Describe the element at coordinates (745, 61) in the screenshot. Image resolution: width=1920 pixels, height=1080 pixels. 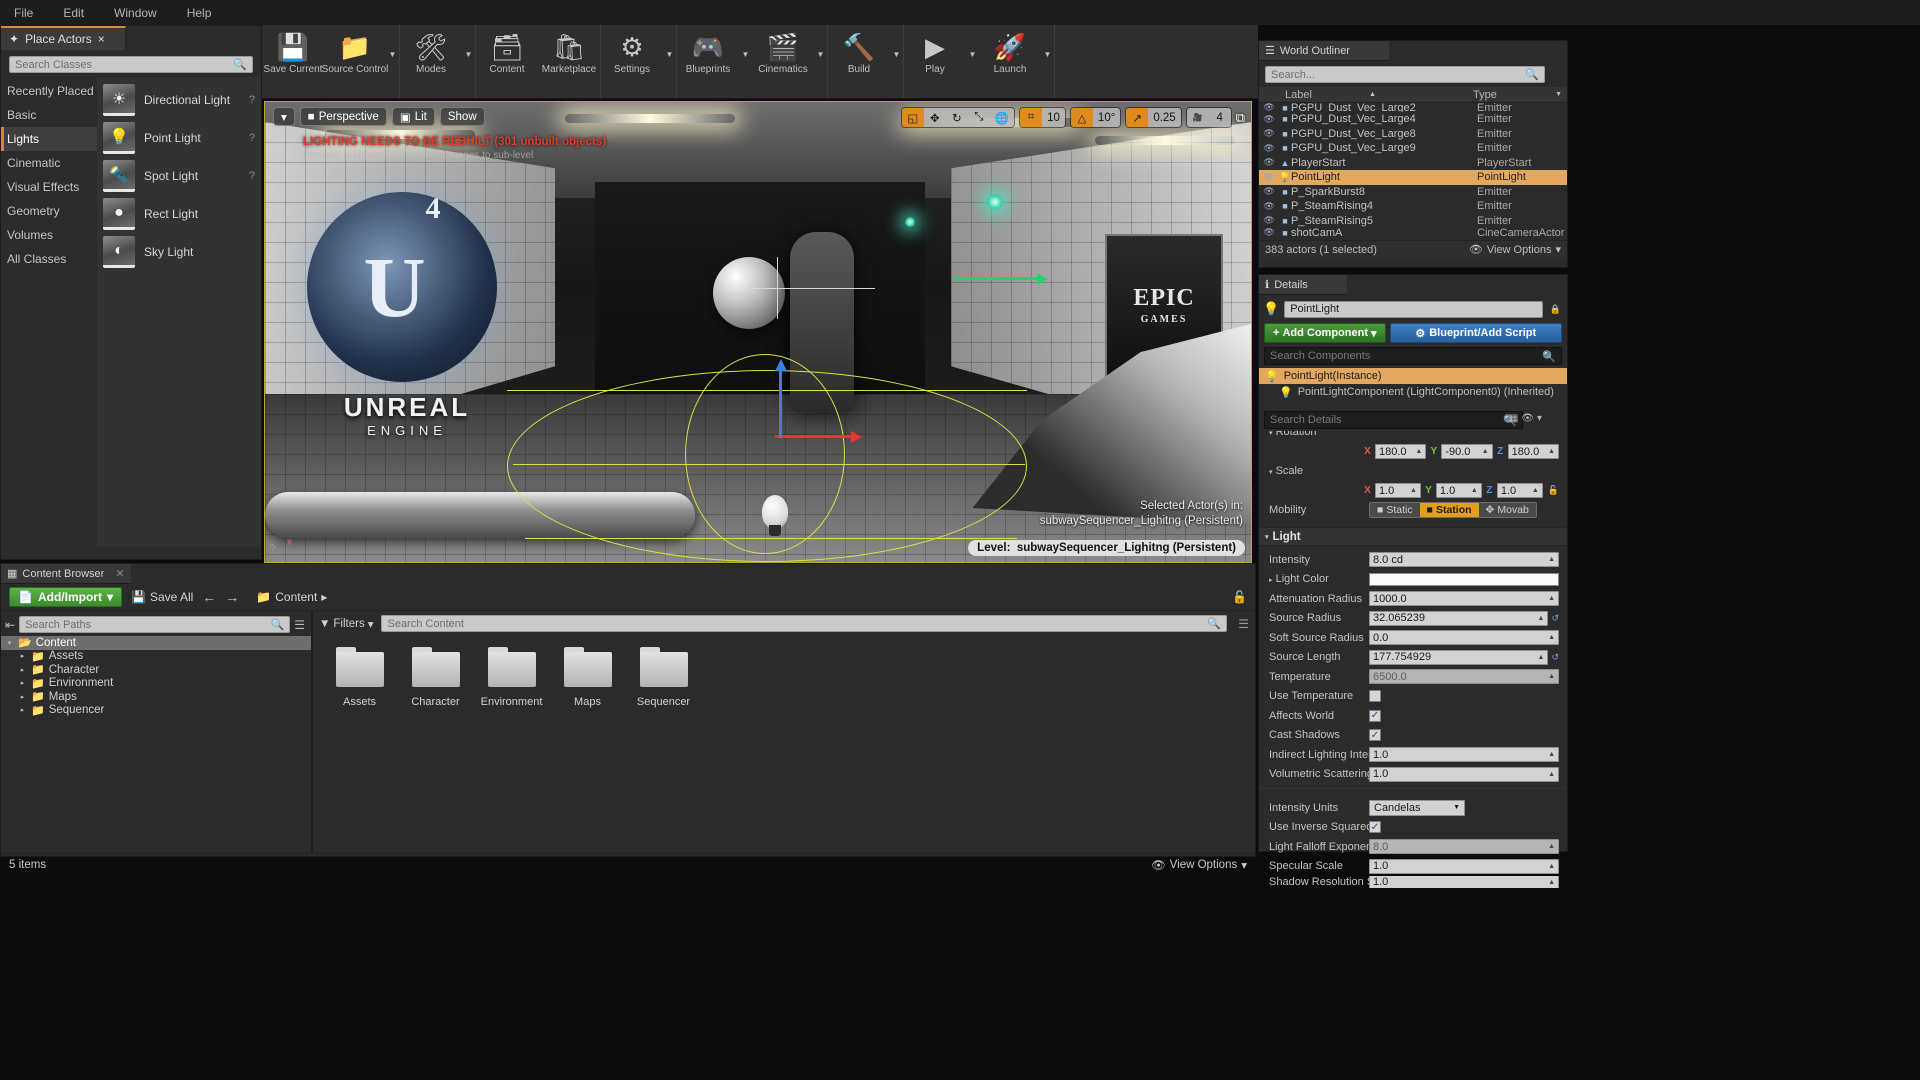
I see `blueprints-caret-icon: ▼` at that location.